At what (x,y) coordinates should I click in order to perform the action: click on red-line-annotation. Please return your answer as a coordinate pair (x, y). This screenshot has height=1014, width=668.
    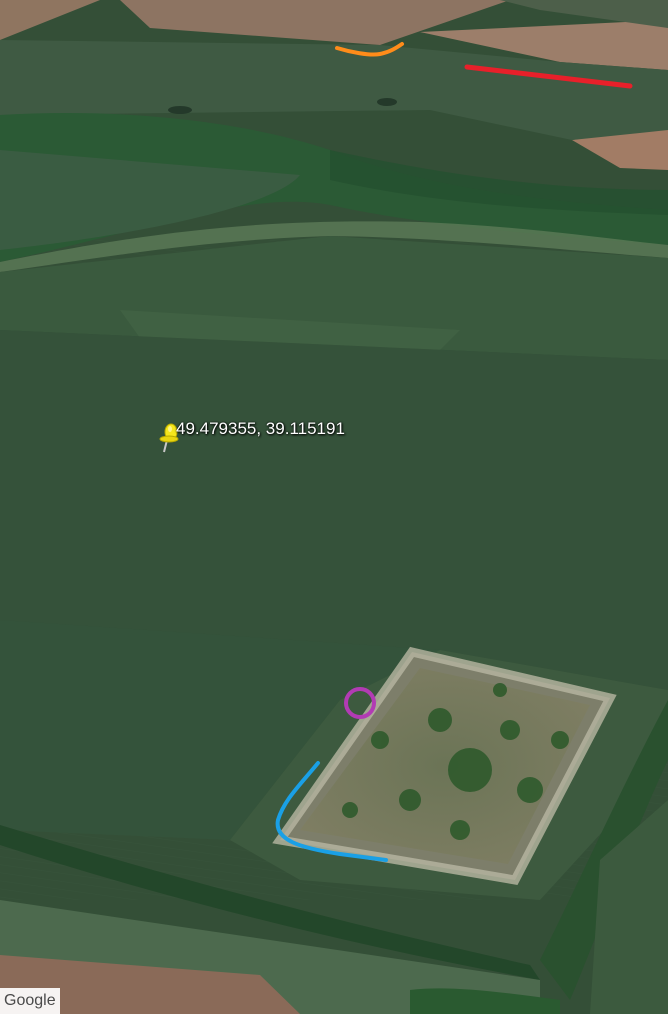
    Looking at the image, I should click on (548, 76).